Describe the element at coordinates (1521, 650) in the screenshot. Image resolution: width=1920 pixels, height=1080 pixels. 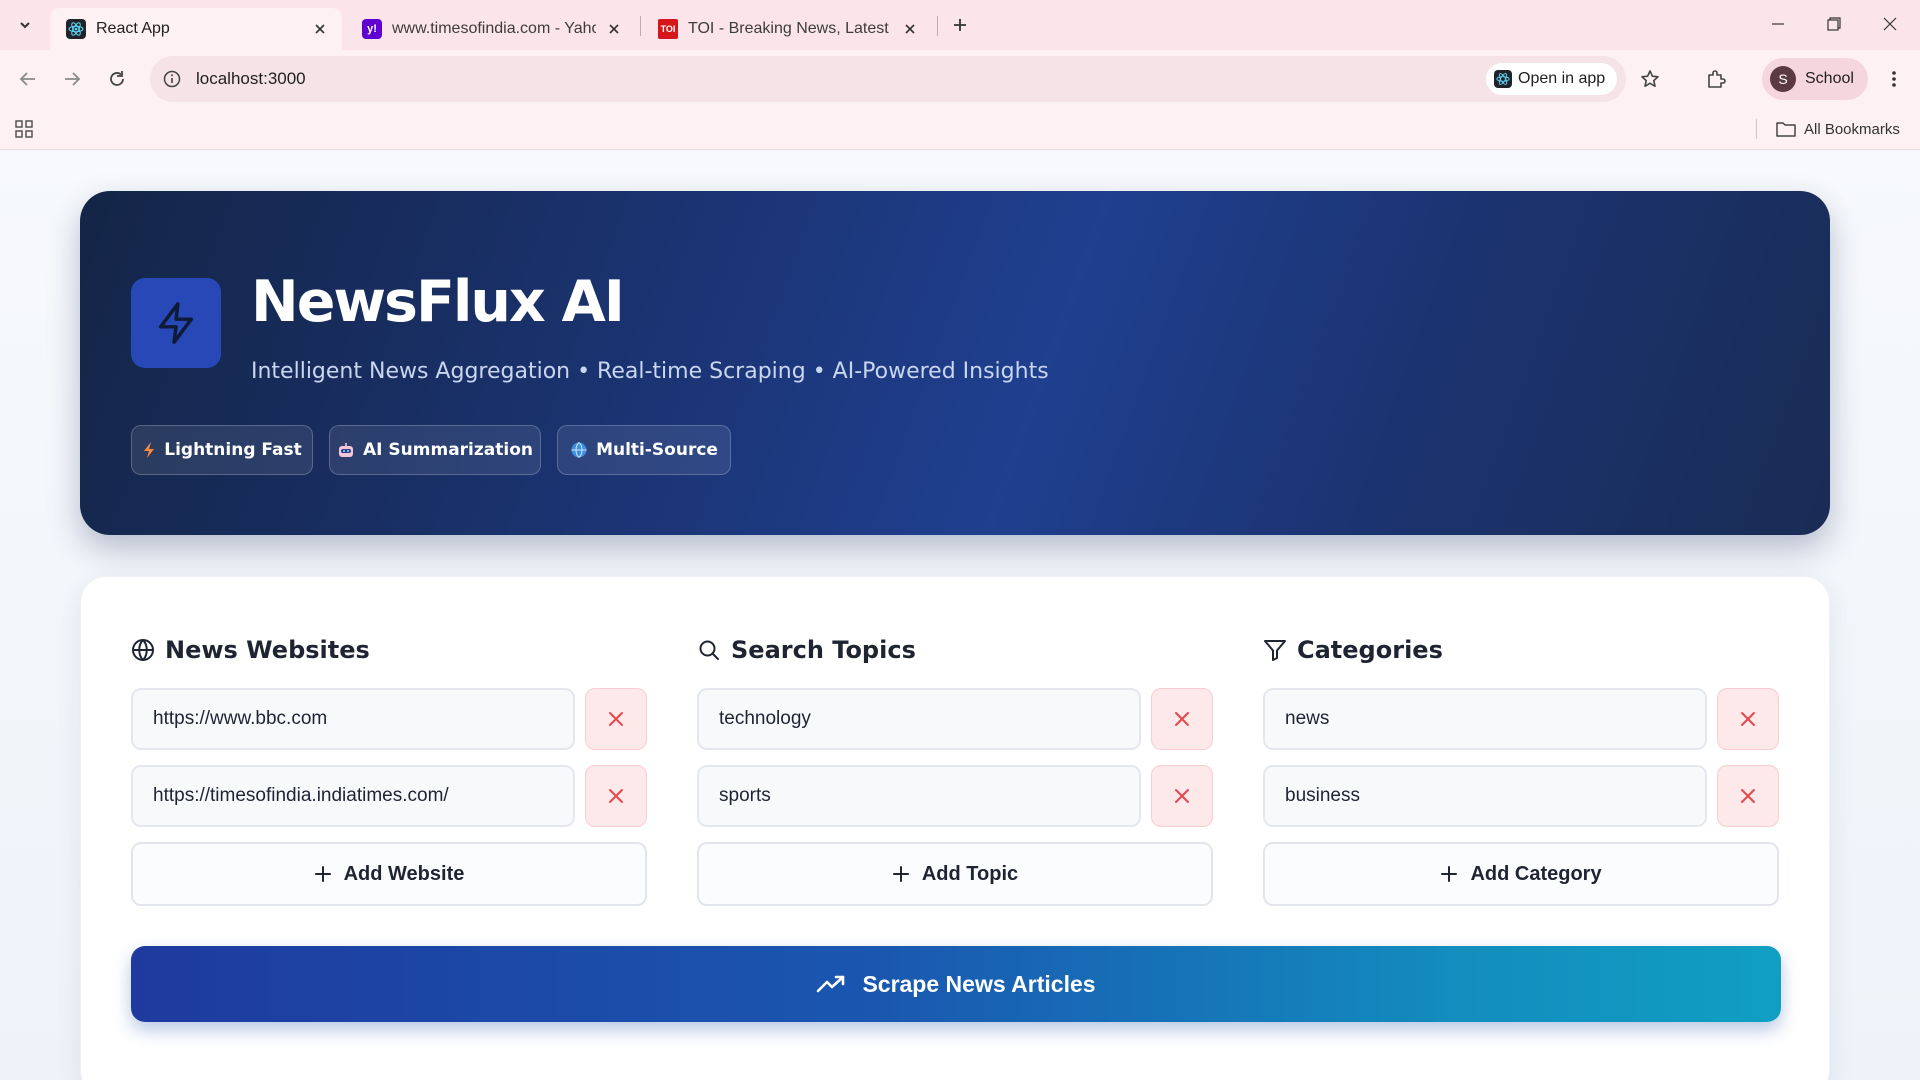
I see `categories-heading: Categories` at that location.